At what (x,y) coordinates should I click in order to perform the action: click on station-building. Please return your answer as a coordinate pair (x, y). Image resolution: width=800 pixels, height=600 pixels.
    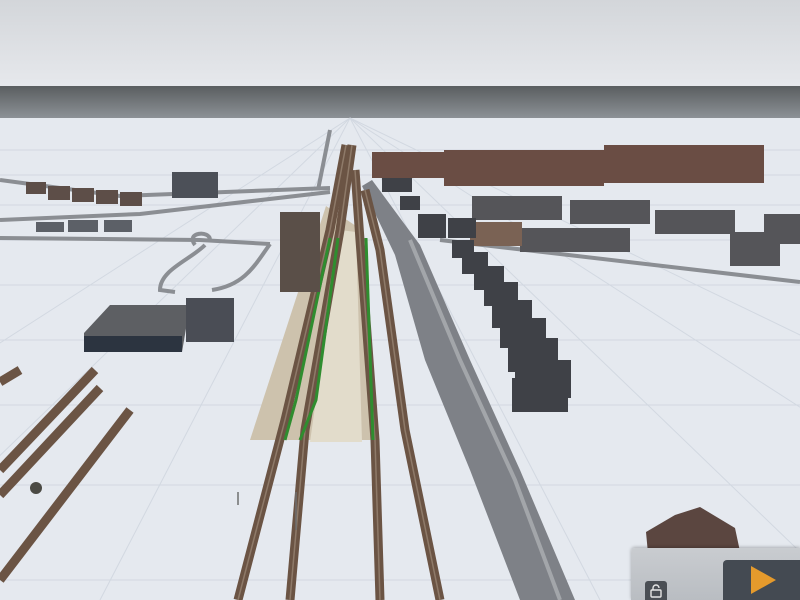
    Looking at the image, I should click on (210, 320).